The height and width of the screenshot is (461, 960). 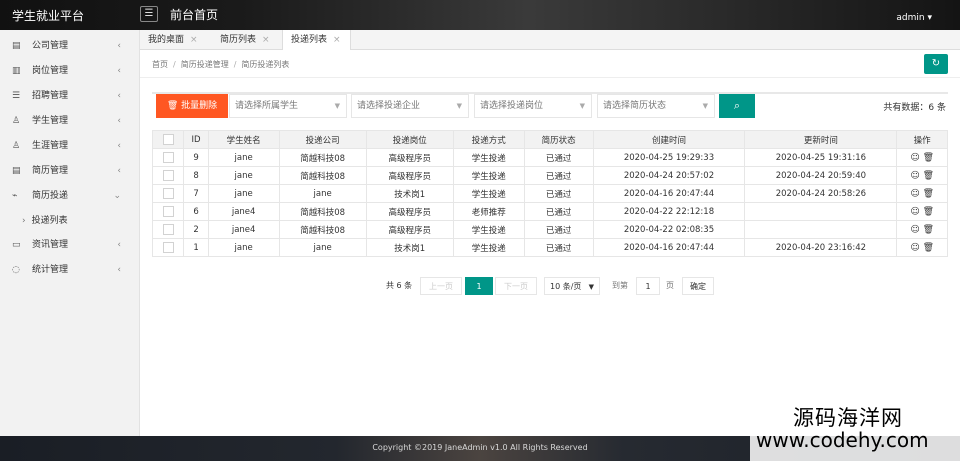 I want to click on page-1-button: 1, so click(x=479, y=286).